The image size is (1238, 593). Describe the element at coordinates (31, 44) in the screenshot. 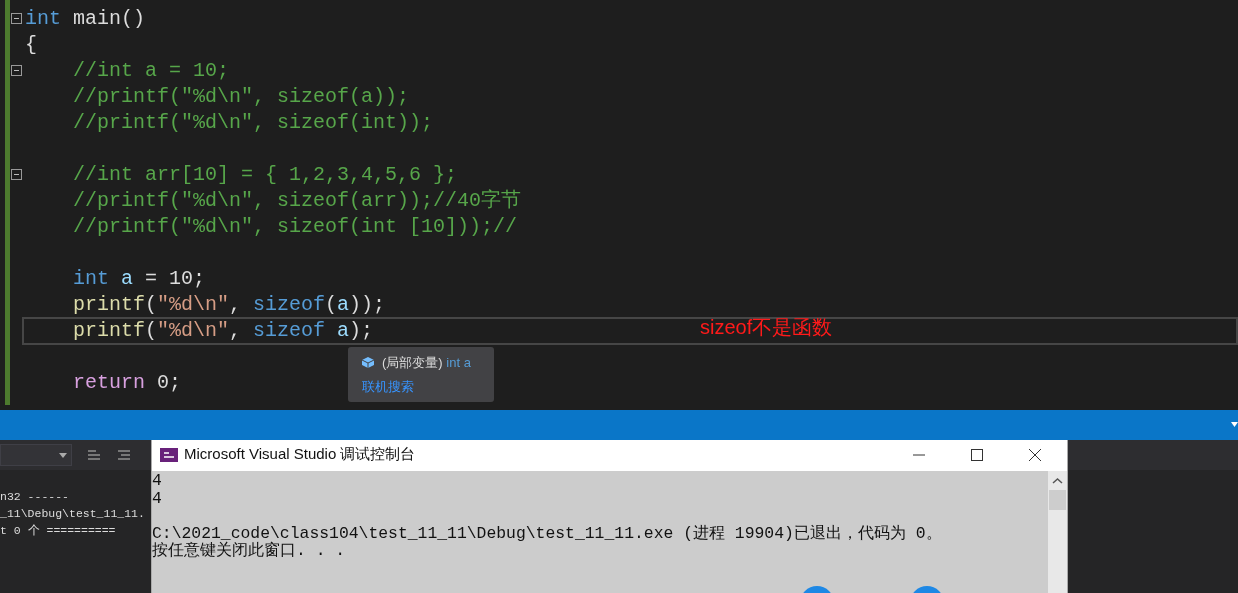

I see `code-line: {` at that location.